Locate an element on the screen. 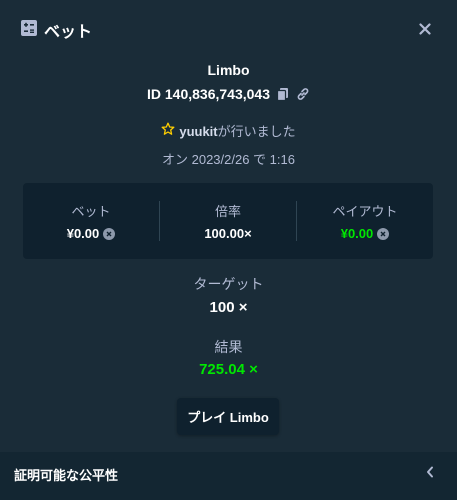  bet-id-row: ID 140,836,743,043 is located at coordinates (228, 94).